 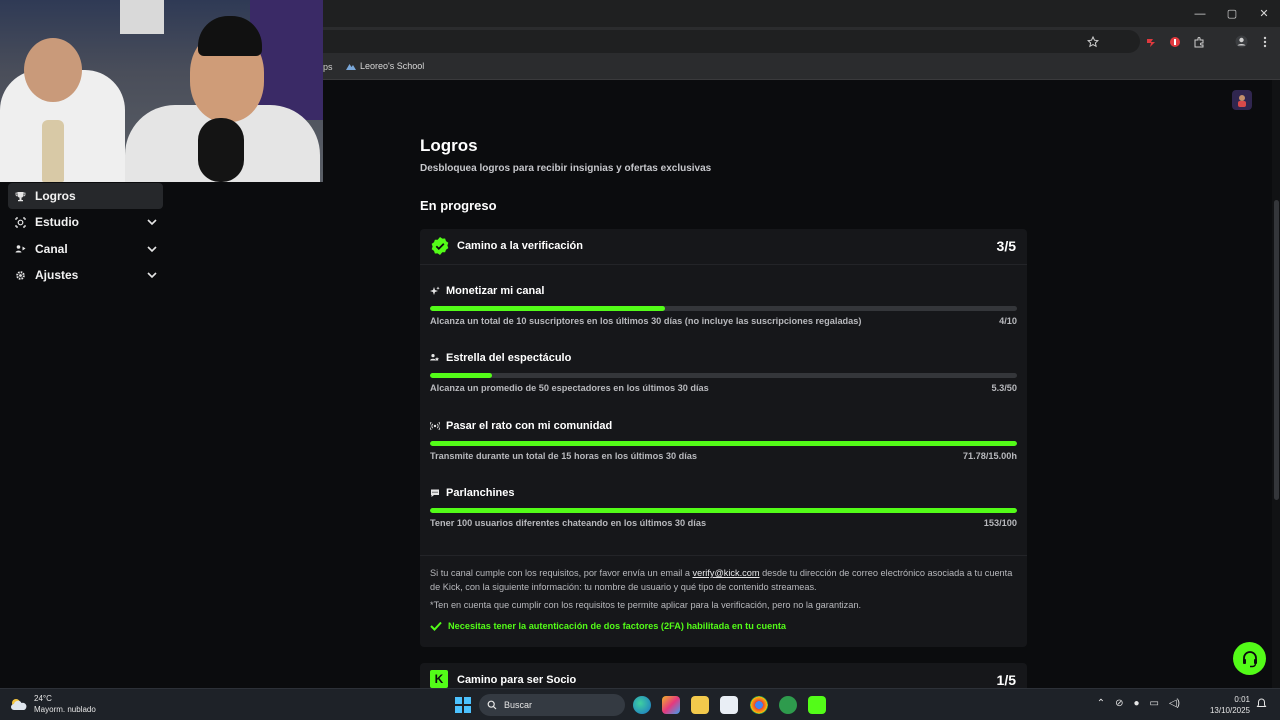 I want to click on sidebar-item-ajustes: Ajustes, so click(x=85, y=275).